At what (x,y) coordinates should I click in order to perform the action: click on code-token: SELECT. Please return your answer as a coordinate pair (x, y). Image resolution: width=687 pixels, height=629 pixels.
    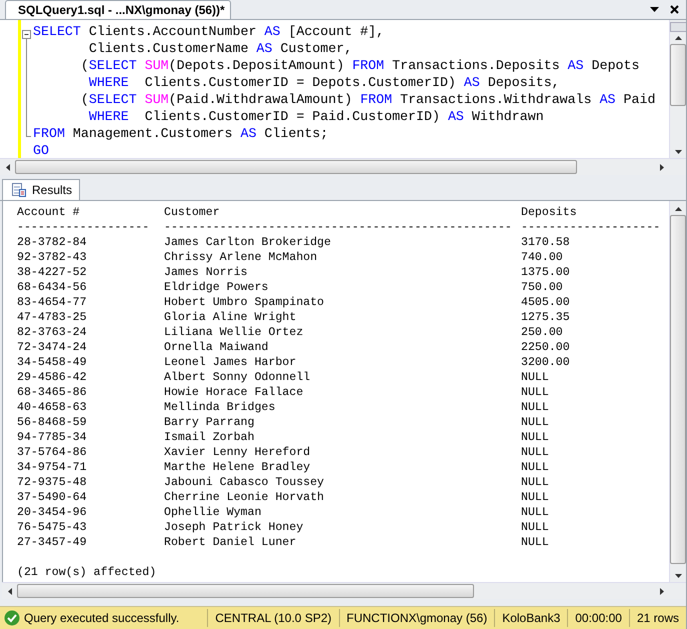
    Looking at the image, I should click on (113, 99).